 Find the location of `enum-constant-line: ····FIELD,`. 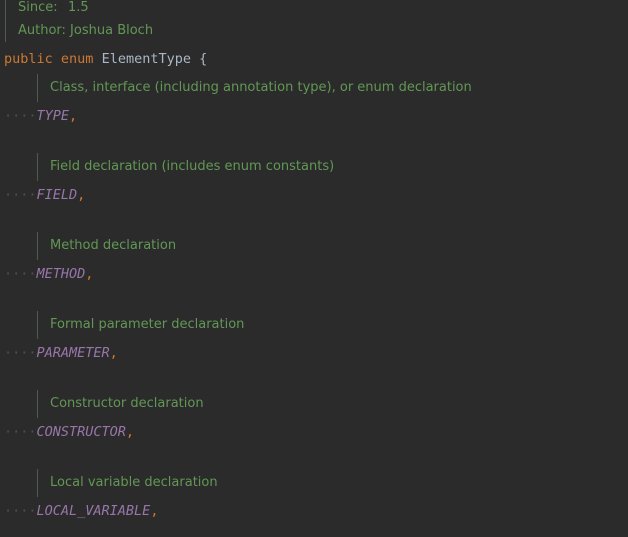

enum-constant-line: ····FIELD, is located at coordinates (44, 195).